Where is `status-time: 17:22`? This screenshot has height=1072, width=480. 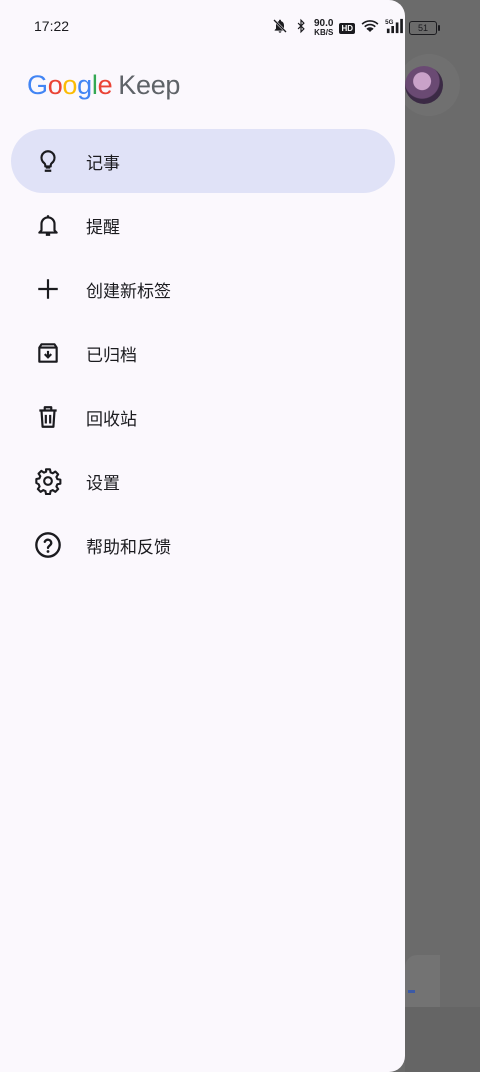 status-time: 17:22 is located at coordinates (52, 26).